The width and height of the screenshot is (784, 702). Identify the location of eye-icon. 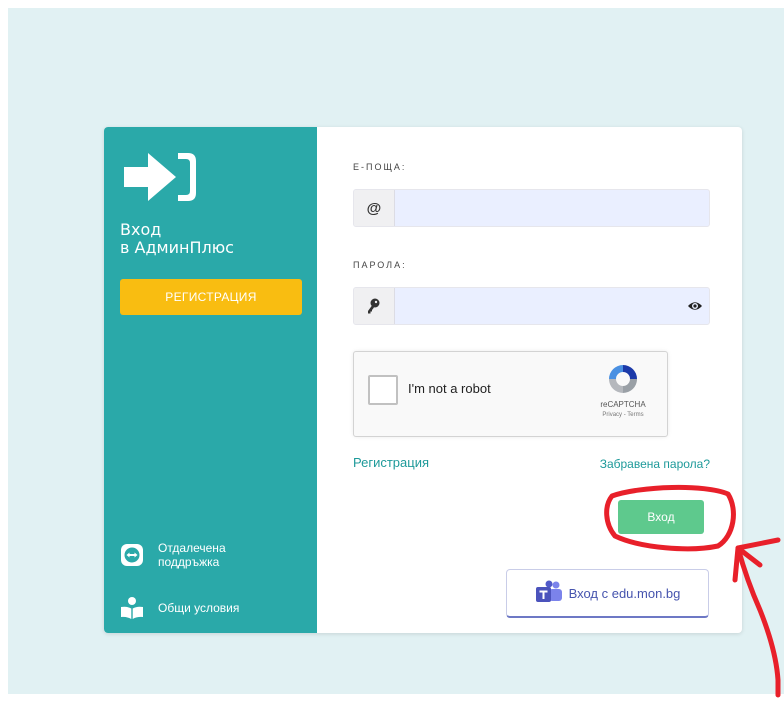
(695, 306).